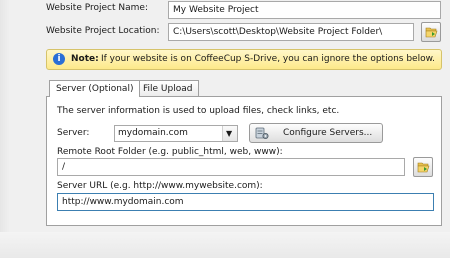  What do you see at coordinates (59, 59) in the screenshot?
I see `info-icon: i` at bounding box center [59, 59].